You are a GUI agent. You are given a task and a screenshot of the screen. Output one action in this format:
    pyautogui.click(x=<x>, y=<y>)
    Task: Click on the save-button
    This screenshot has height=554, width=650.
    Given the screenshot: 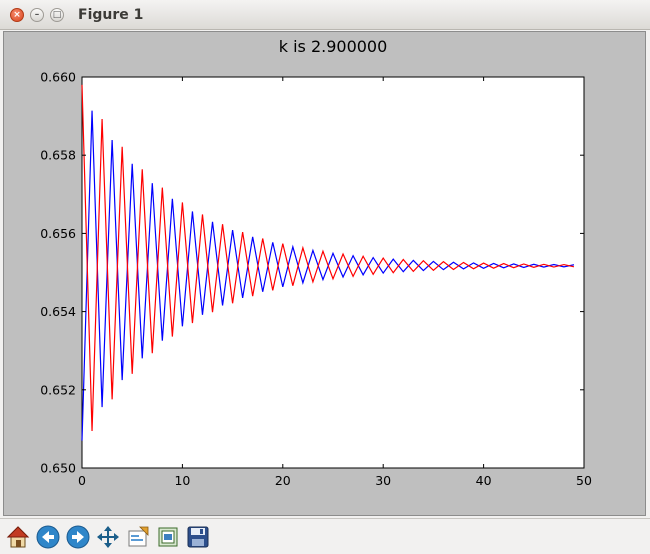 What is the action you would take?
    pyautogui.click(x=198, y=537)
    